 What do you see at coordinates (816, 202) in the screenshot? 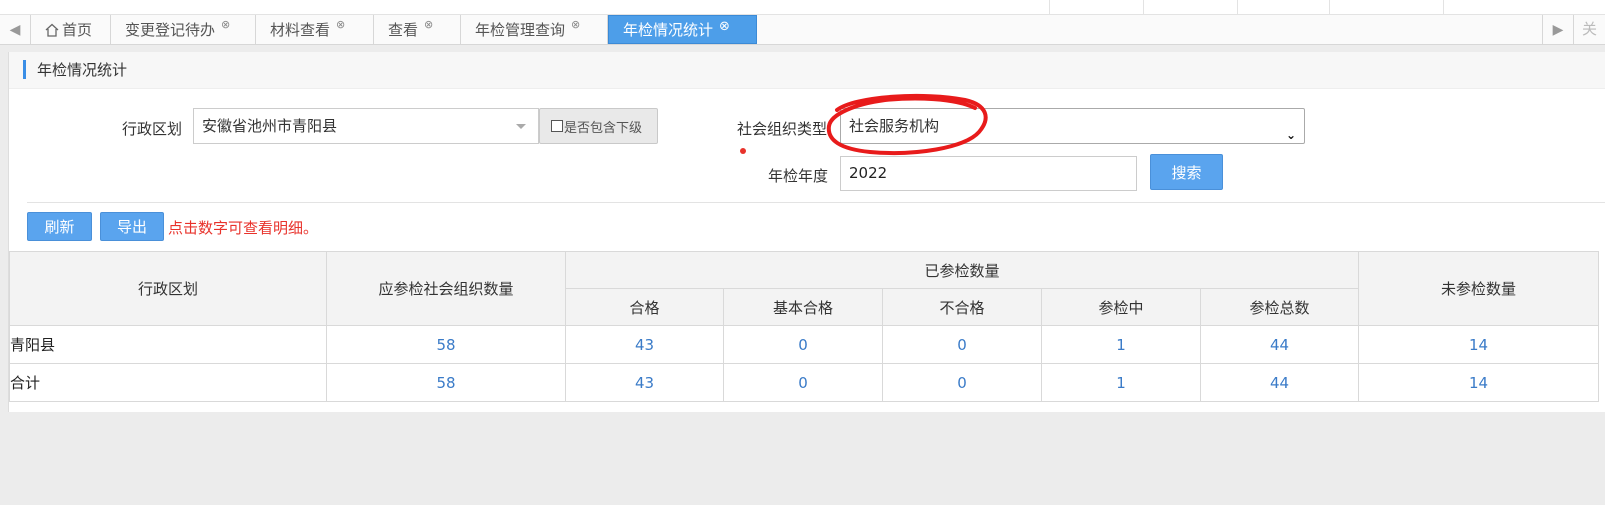
I see `form-divider` at bounding box center [816, 202].